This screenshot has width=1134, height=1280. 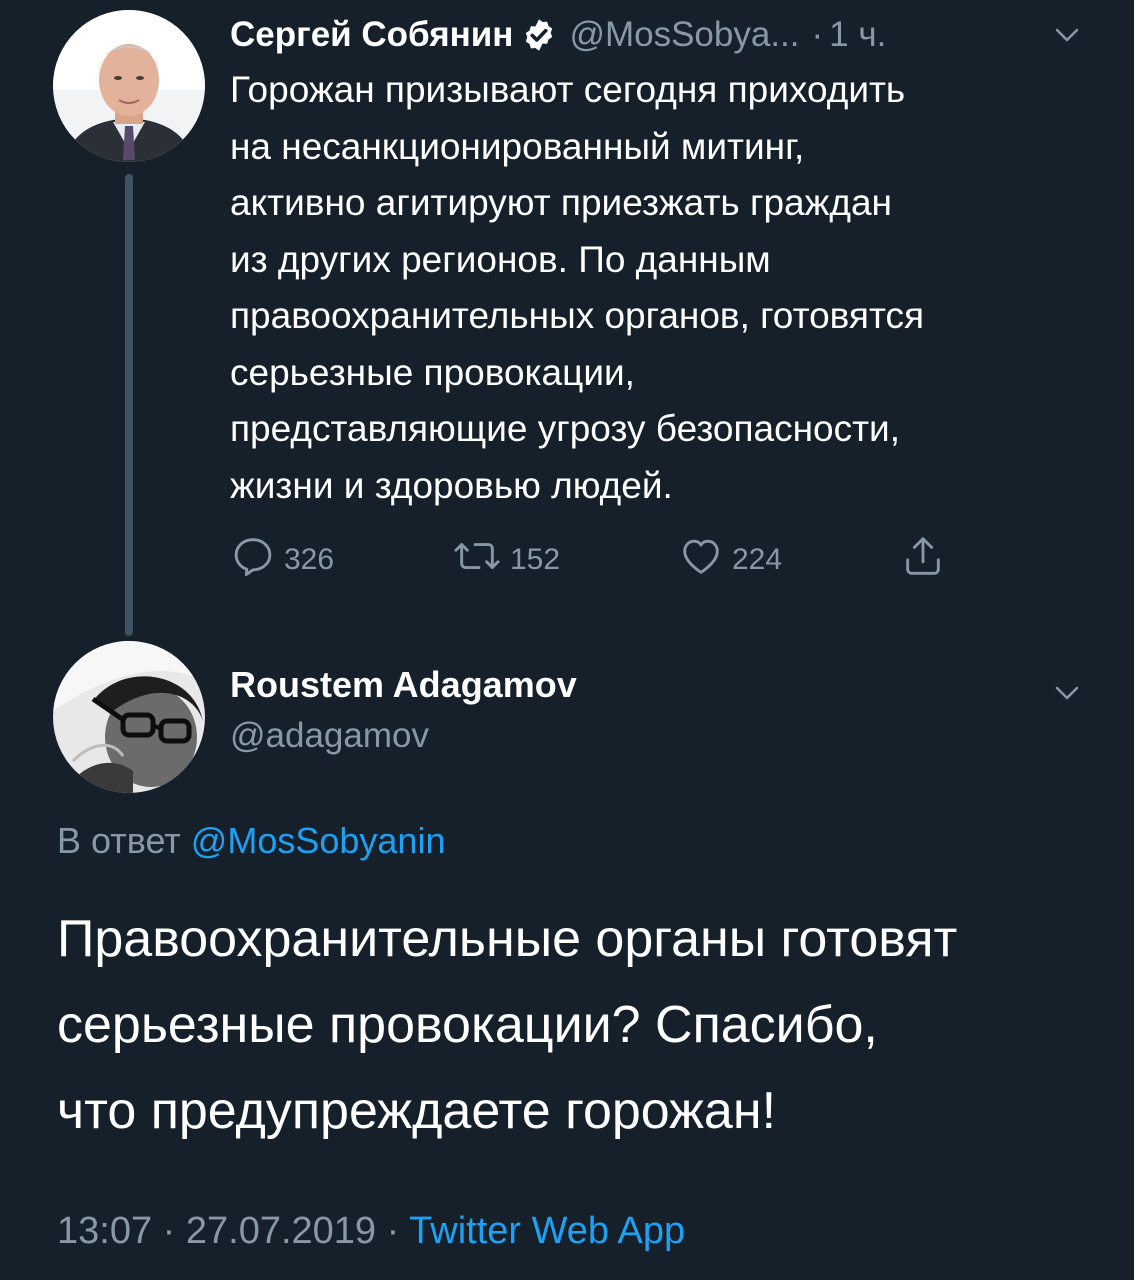 I want to click on tweet-date: 27.07.2019, so click(x=281, y=1231).